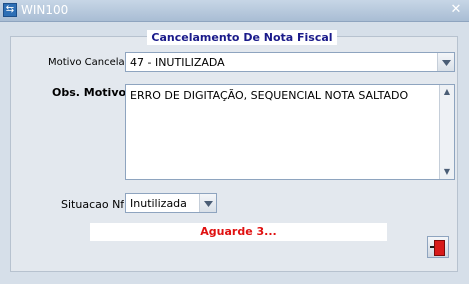  I want to click on obs-label: Obs. Motivo, so click(89, 92).